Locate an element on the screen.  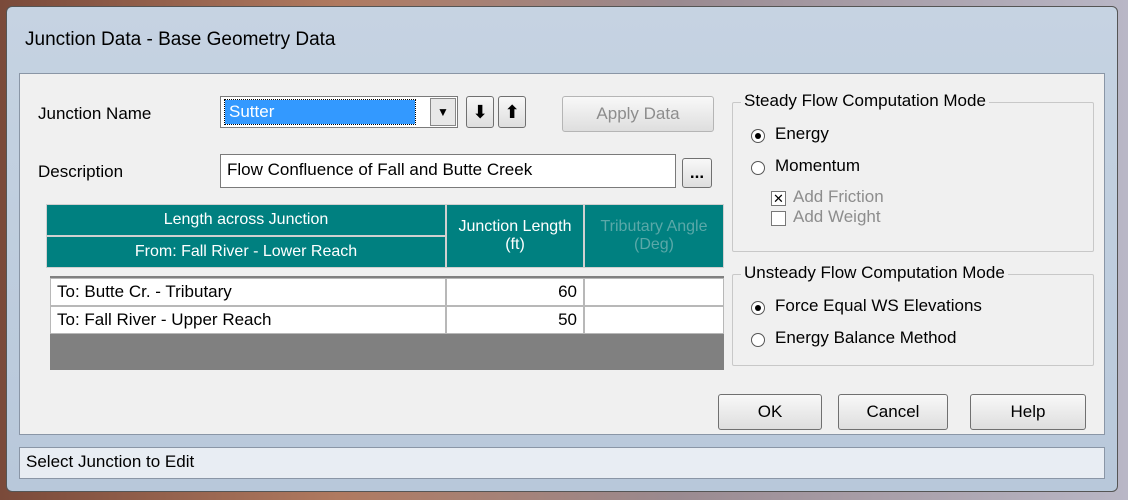
apply-data-button: Apply Data is located at coordinates (638, 114).